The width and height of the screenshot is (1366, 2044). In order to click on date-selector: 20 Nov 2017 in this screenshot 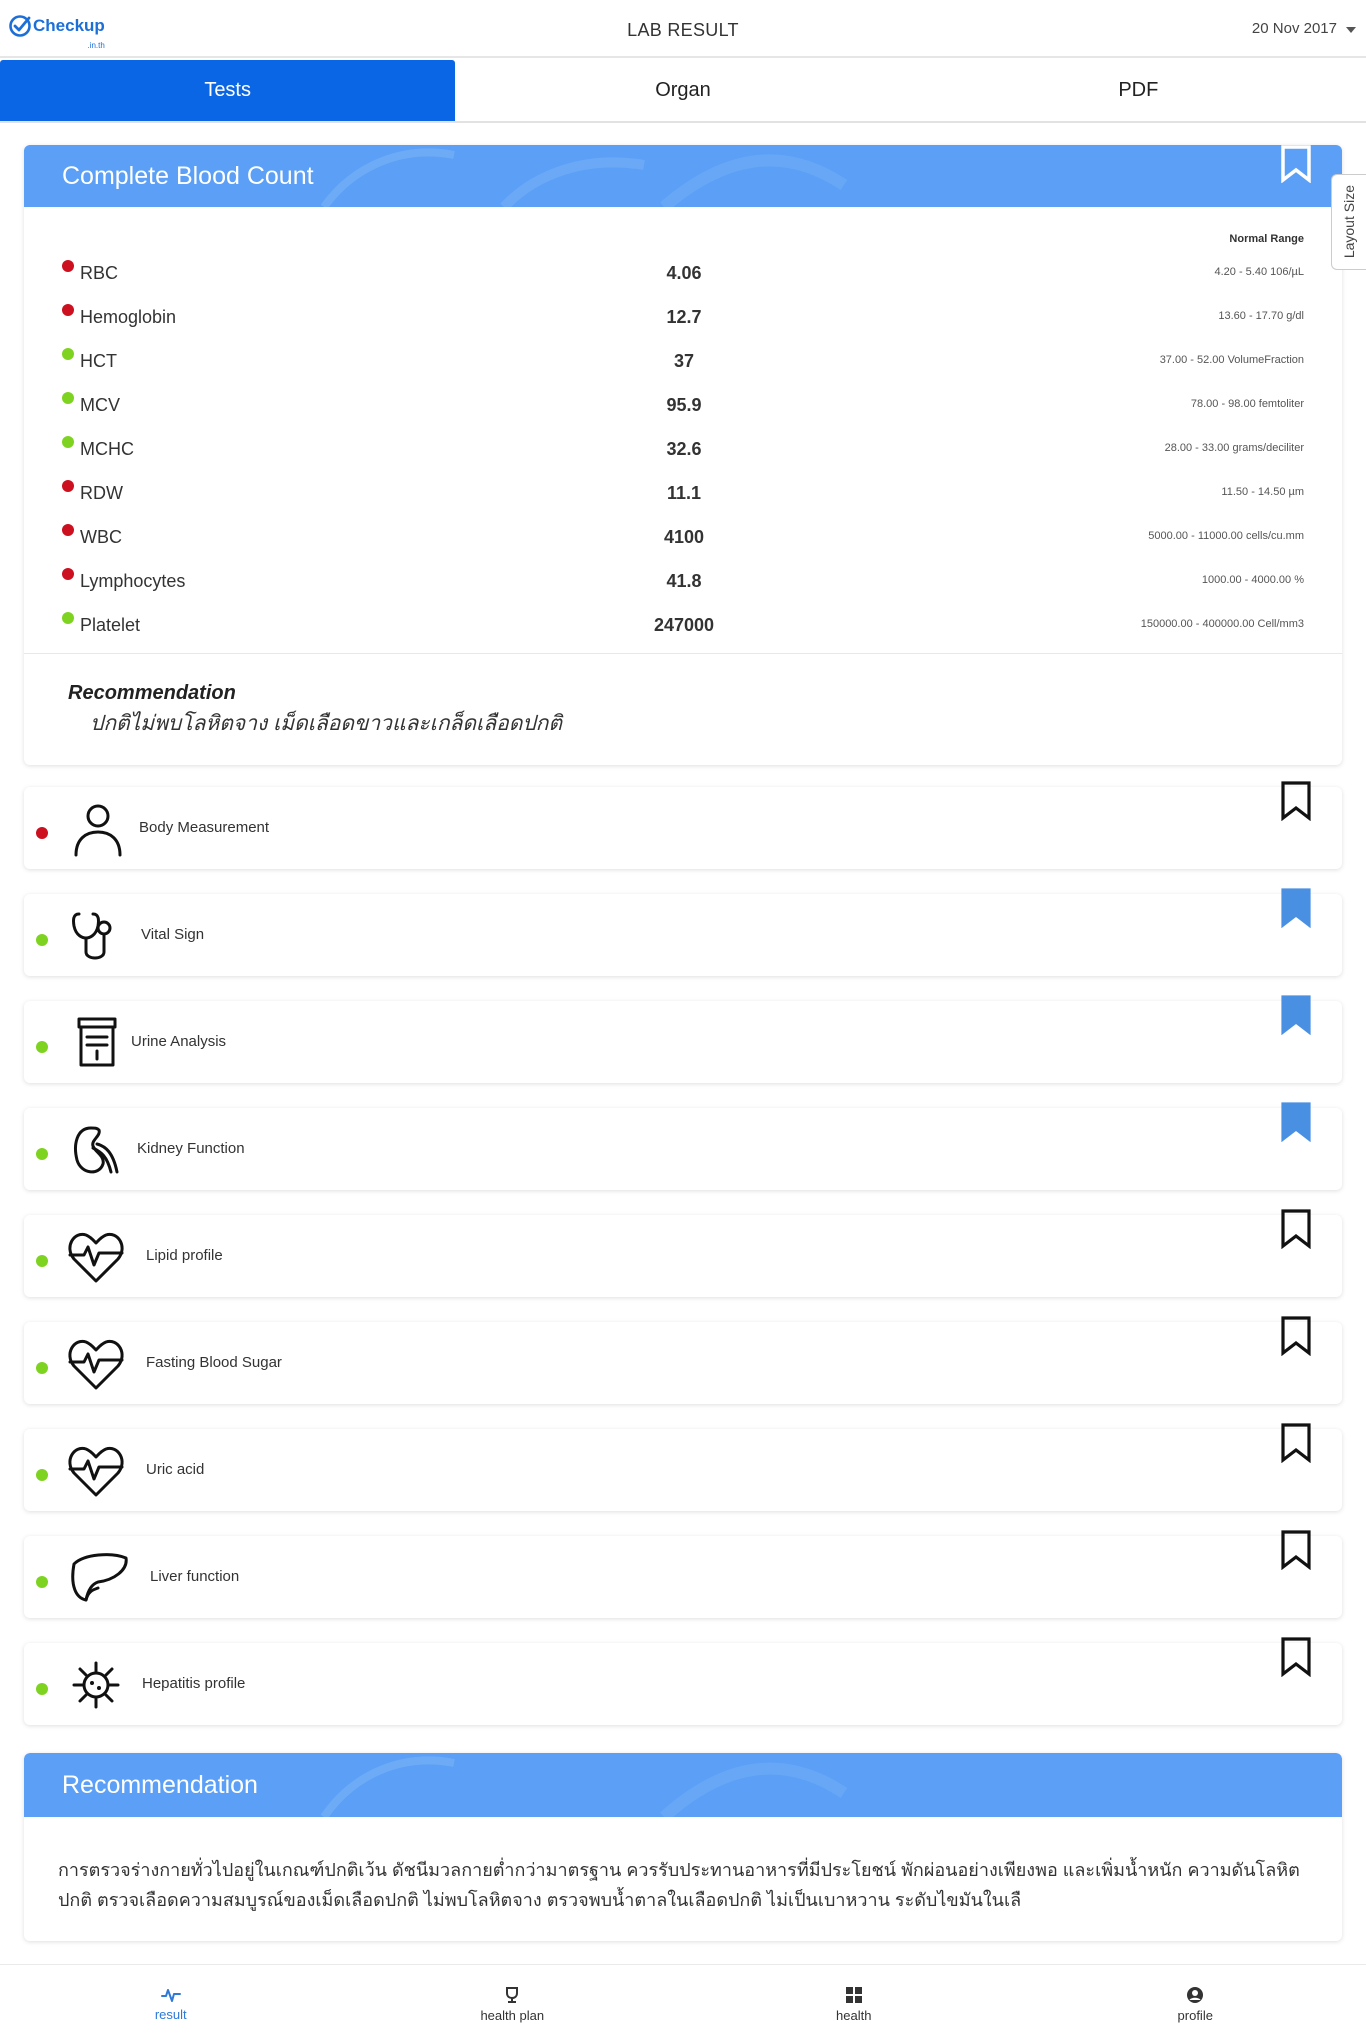, I will do `click(1304, 28)`.